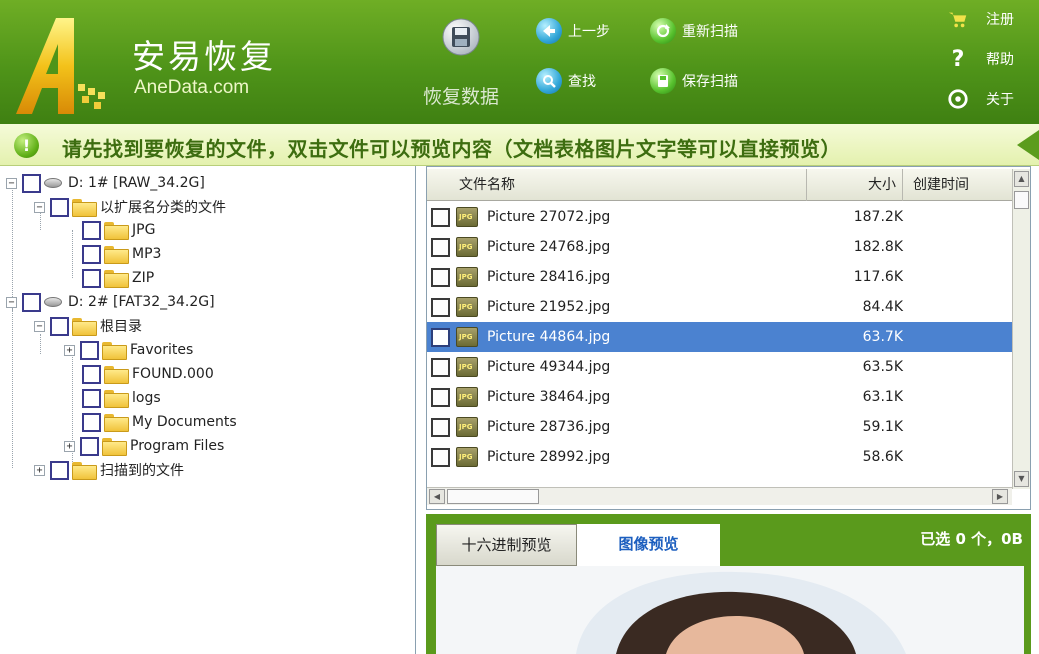  I want to click on tree-node-logs: logs, so click(121, 398).